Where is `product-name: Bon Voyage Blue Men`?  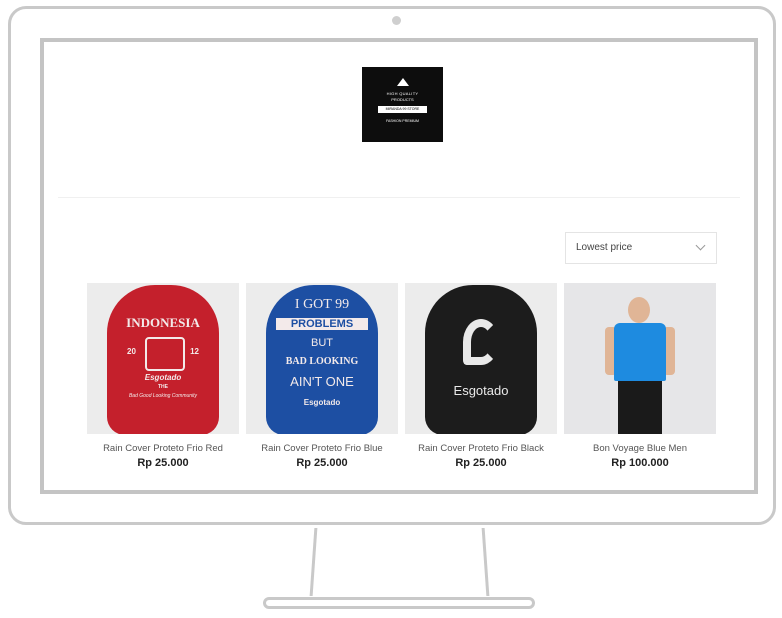
product-name: Bon Voyage Blue Men is located at coordinates (640, 448).